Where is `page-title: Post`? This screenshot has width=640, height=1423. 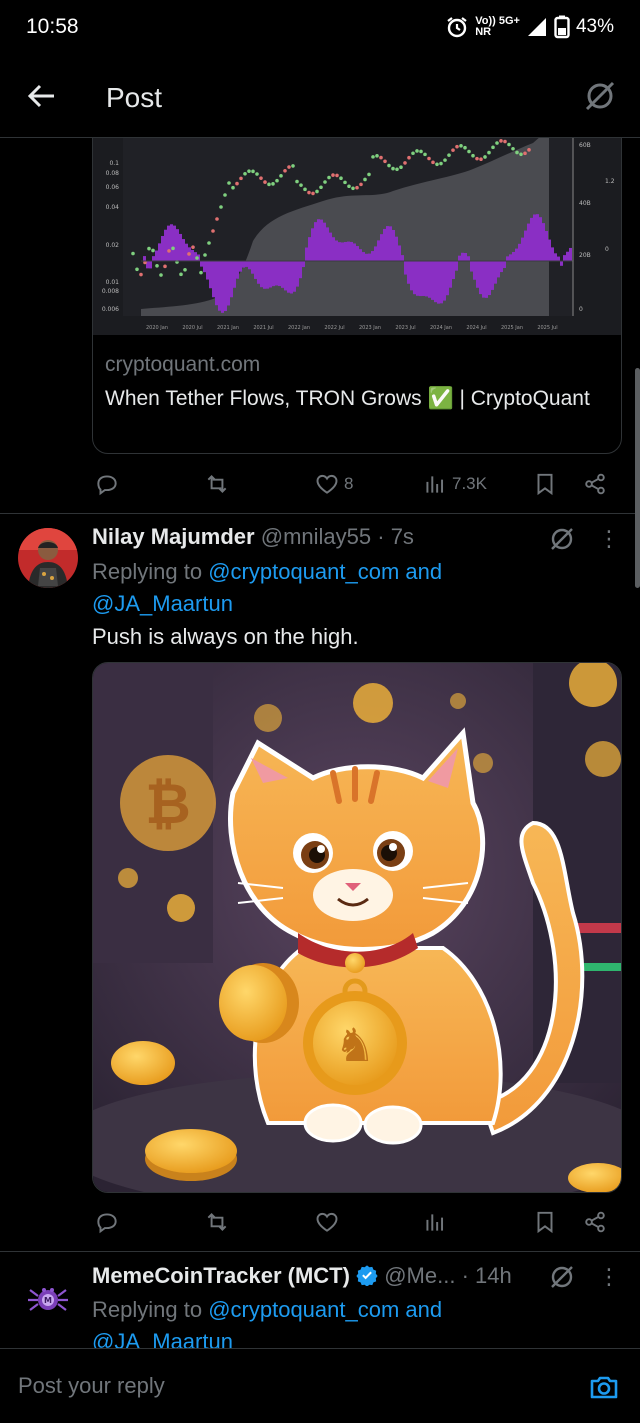 page-title: Post is located at coordinates (134, 97).